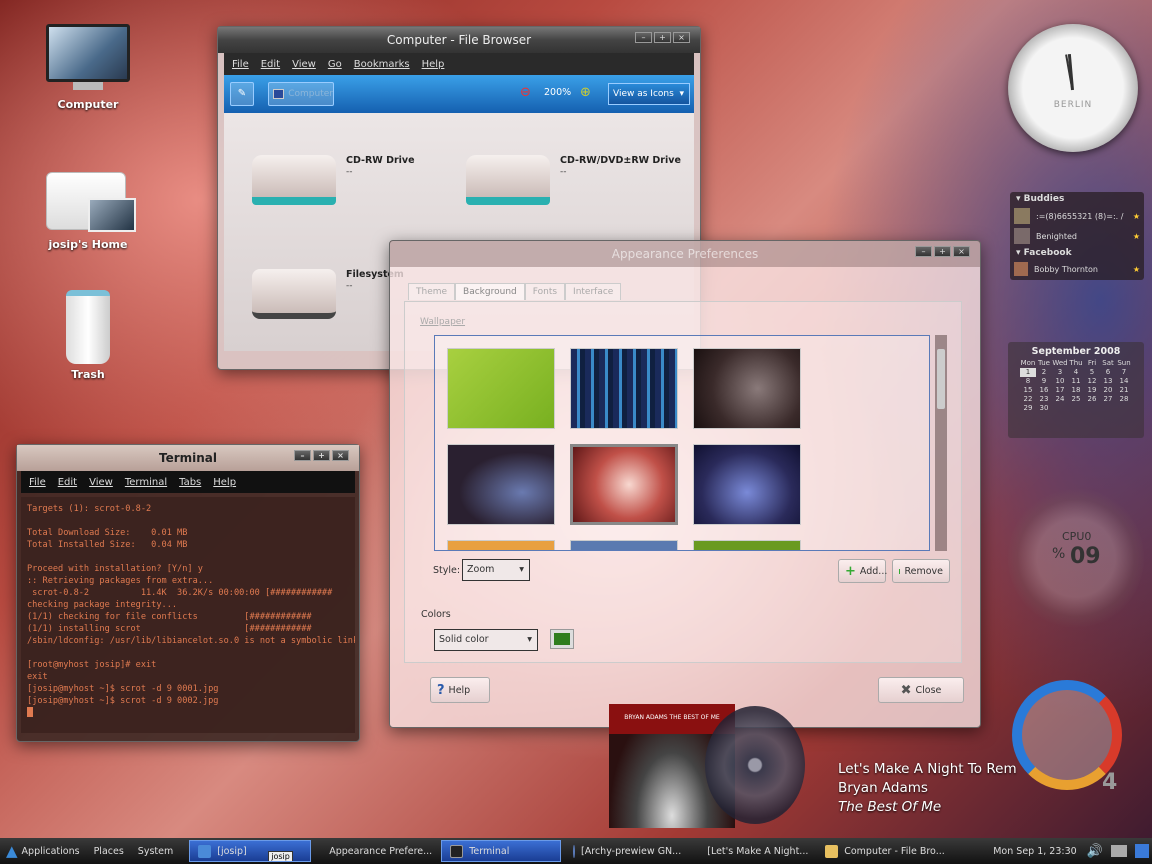 The width and height of the screenshot is (1152, 864). Describe the element at coordinates (90, 851) in the screenshot. I see `main-menu: ▲ Applications Places System` at that location.